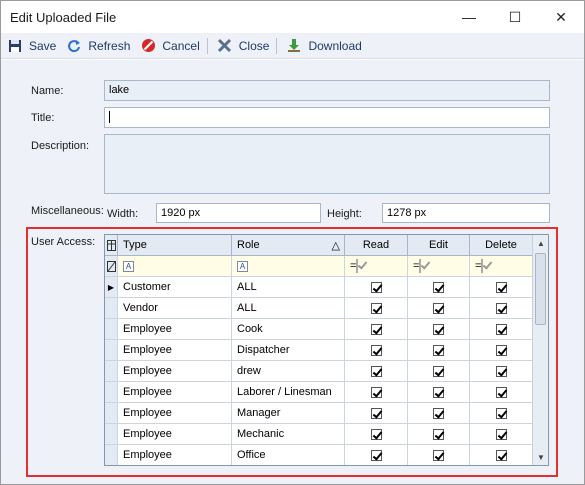  I want to click on scroll-up-arrow-icon: ▲, so click(540, 243).